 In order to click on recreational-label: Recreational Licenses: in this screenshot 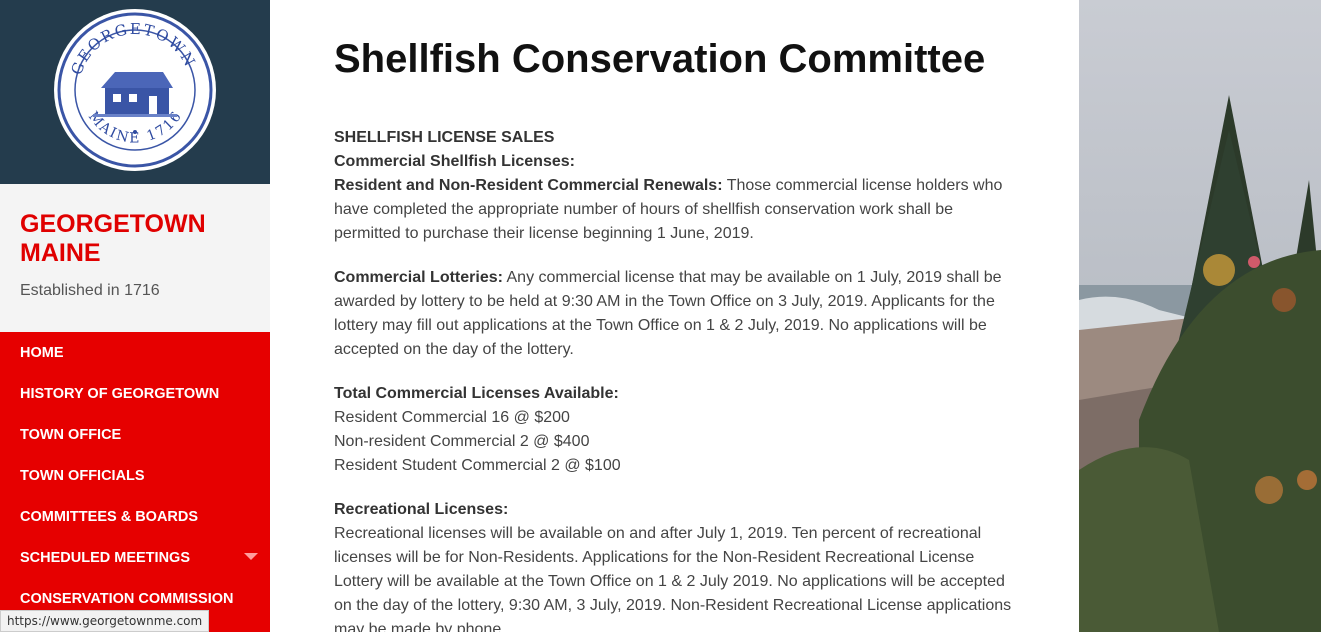, I will do `click(421, 509)`.